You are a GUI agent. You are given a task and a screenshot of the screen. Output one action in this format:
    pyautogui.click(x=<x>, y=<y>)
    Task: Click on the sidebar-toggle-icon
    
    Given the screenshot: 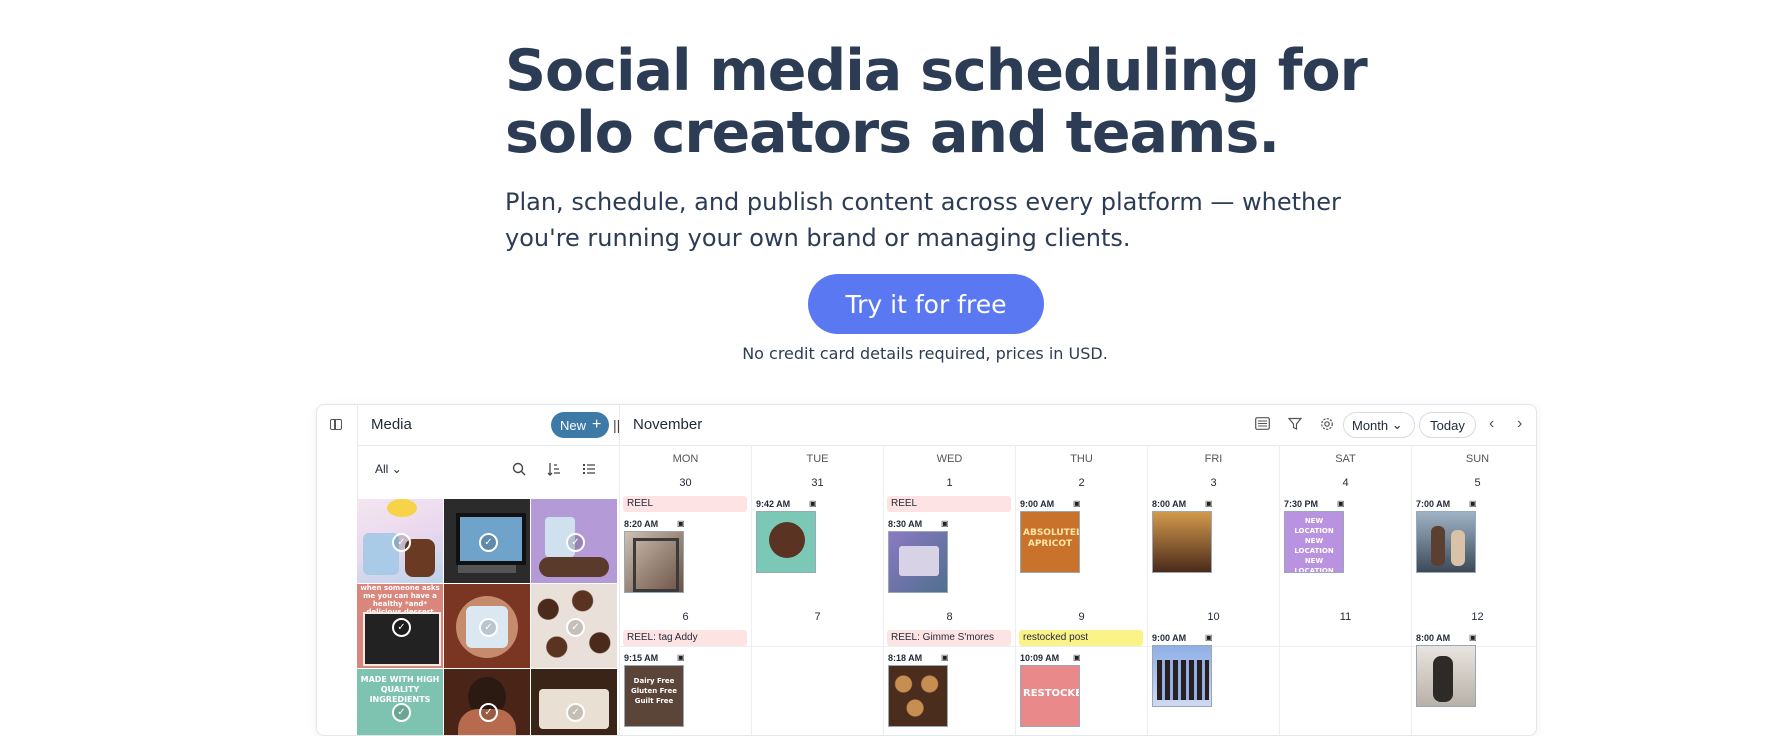 What is the action you would take?
    pyautogui.click(x=336, y=424)
    